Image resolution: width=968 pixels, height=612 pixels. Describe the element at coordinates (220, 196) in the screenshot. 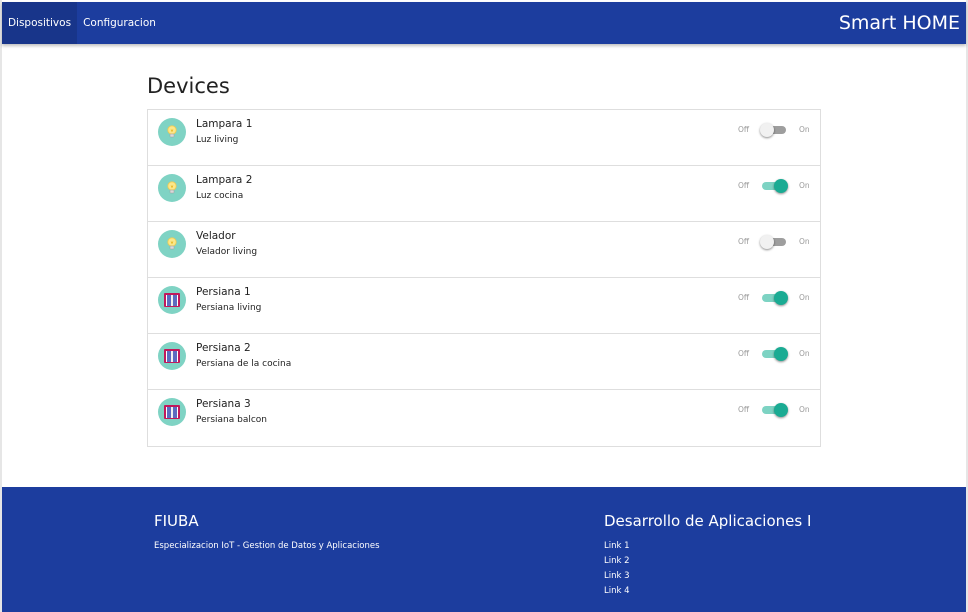

I see `device-description: Luz cocina` at that location.